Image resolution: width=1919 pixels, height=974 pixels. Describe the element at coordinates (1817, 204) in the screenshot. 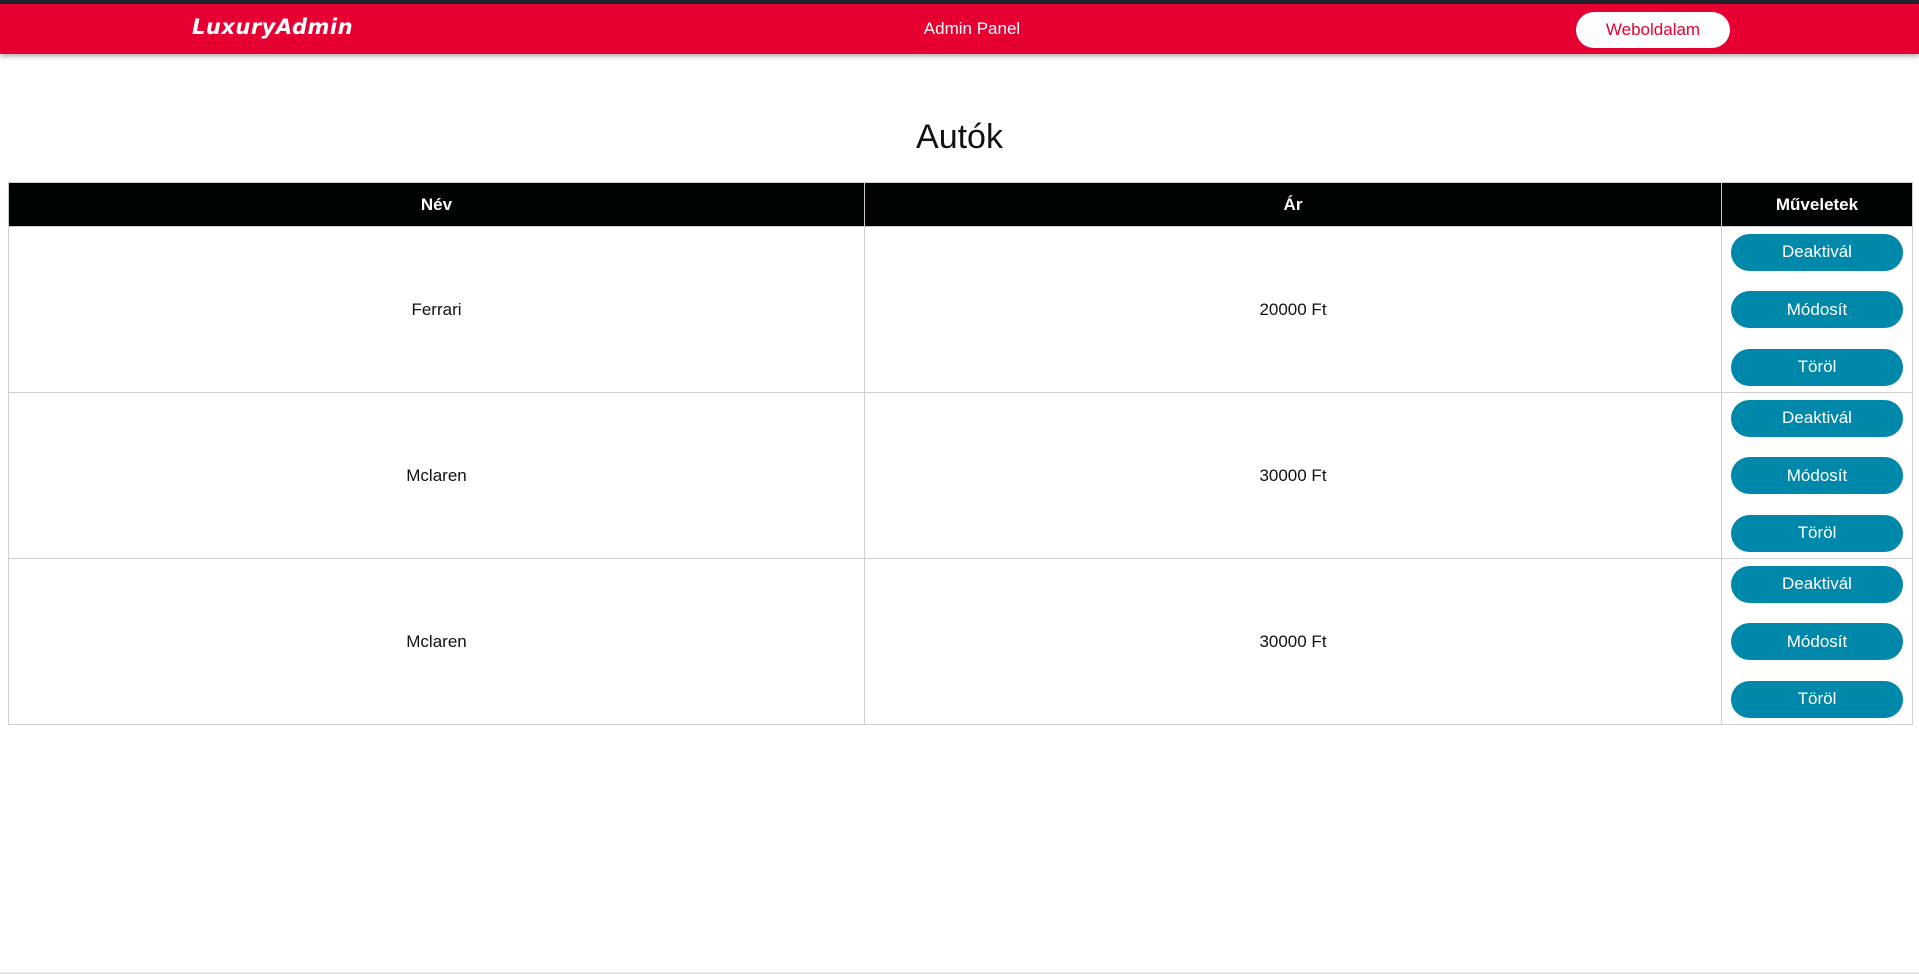

I see `column-header-actions: Műveletek` at that location.